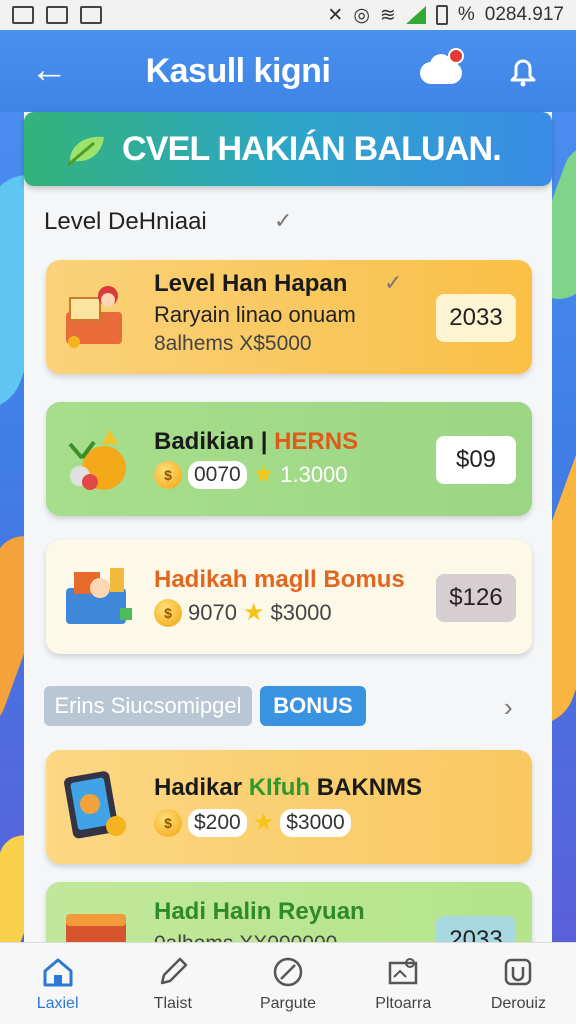 The width and height of the screenshot is (576, 1024). What do you see at coordinates (524, 14) in the screenshot?
I see `clock: 0284.917` at bounding box center [524, 14].